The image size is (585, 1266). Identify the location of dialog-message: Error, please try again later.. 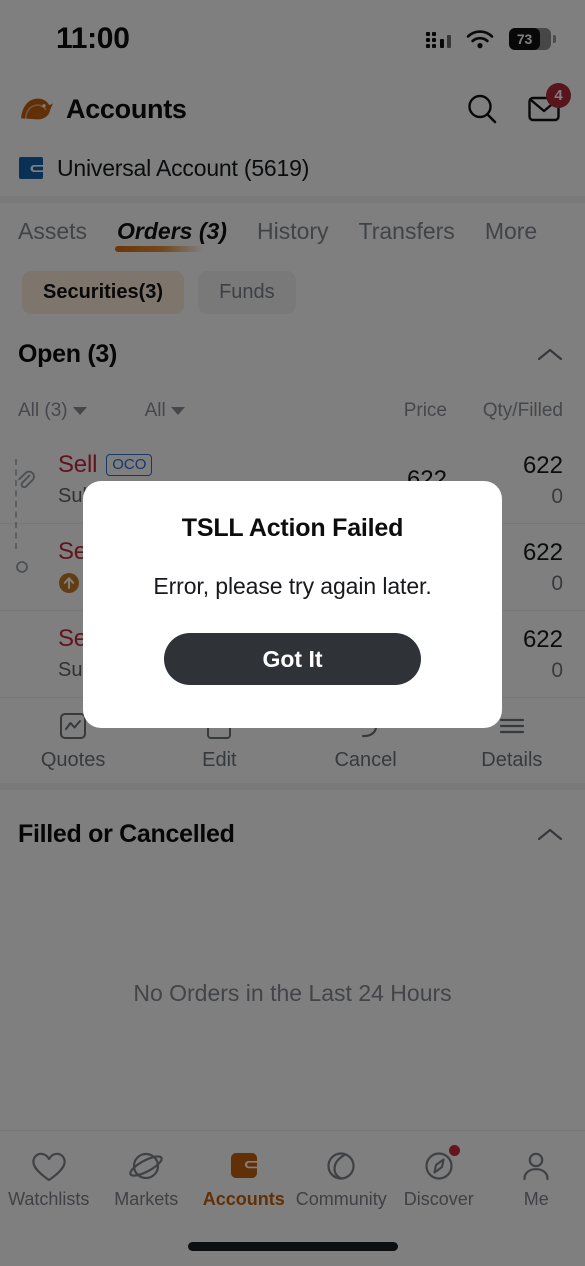
(292, 586).